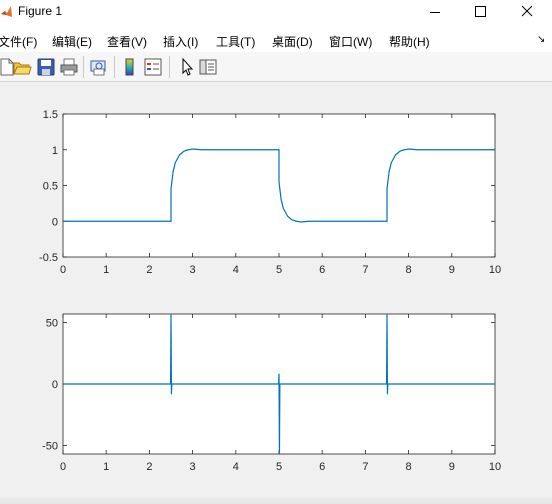 The width and height of the screenshot is (552, 504). What do you see at coordinates (48, 258) in the screenshot?
I see `y-tick-label: -0.5` at bounding box center [48, 258].